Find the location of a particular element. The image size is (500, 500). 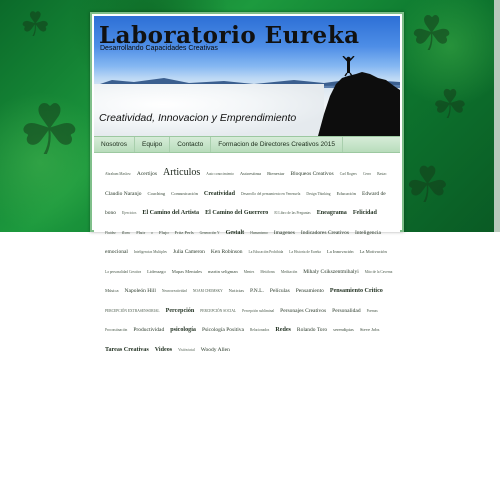

tag-link: Neurocreatividad is located at coordinates (174, 291).